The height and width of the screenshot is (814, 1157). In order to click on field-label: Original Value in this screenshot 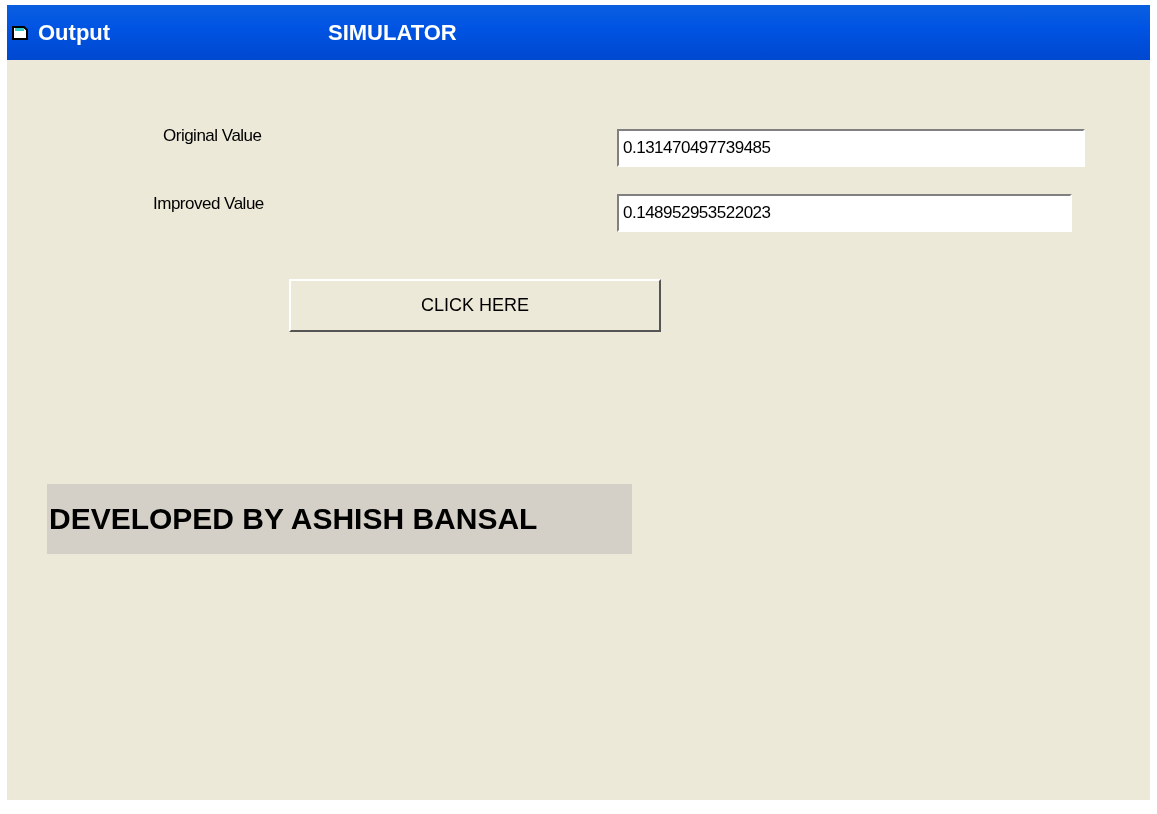, I will do `click(213, 136)`.